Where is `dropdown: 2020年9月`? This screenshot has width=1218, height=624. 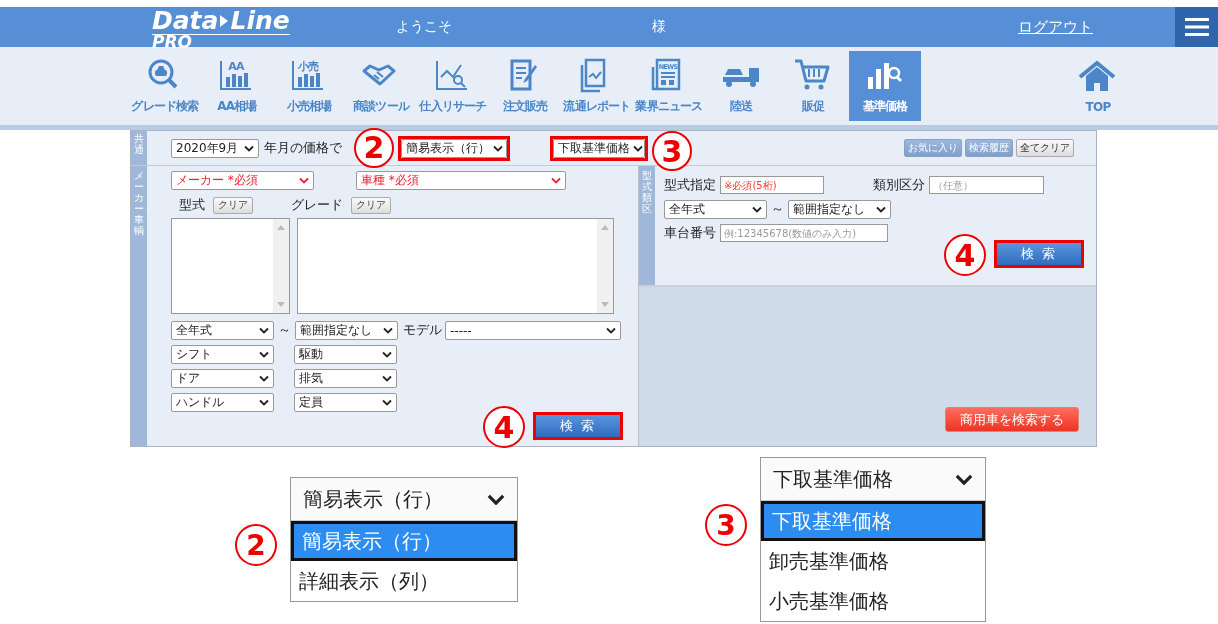
dropdown: 2020年9月 is located at coordinates (215, 148).